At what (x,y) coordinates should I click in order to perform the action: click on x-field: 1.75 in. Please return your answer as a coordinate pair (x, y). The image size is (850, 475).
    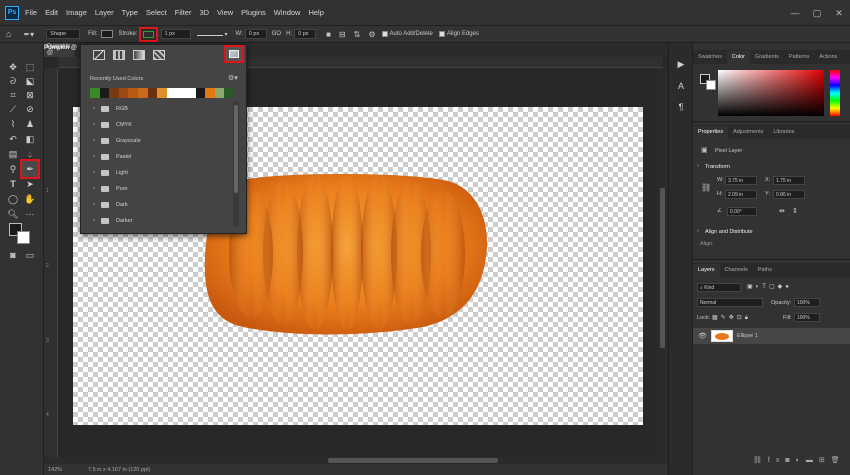
    Looking at the image, I should click on (789, 180).